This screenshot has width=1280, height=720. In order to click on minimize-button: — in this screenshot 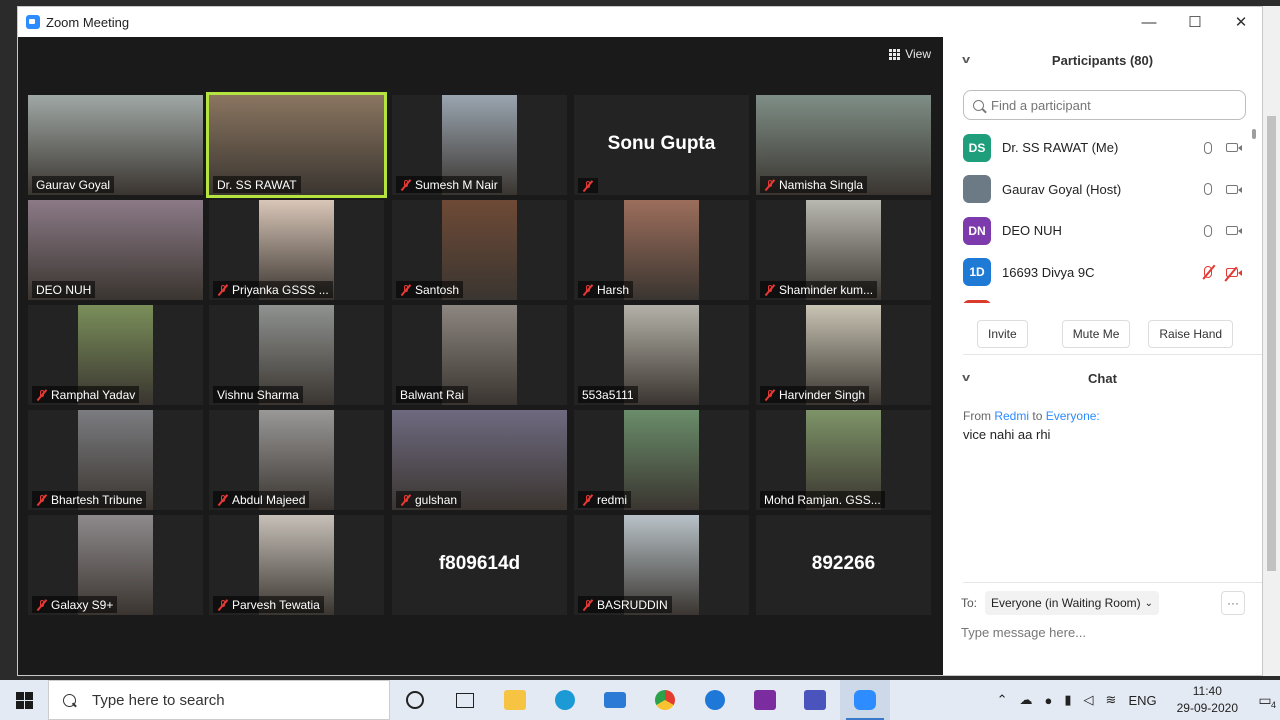, I will do `click(1149, 22)`.